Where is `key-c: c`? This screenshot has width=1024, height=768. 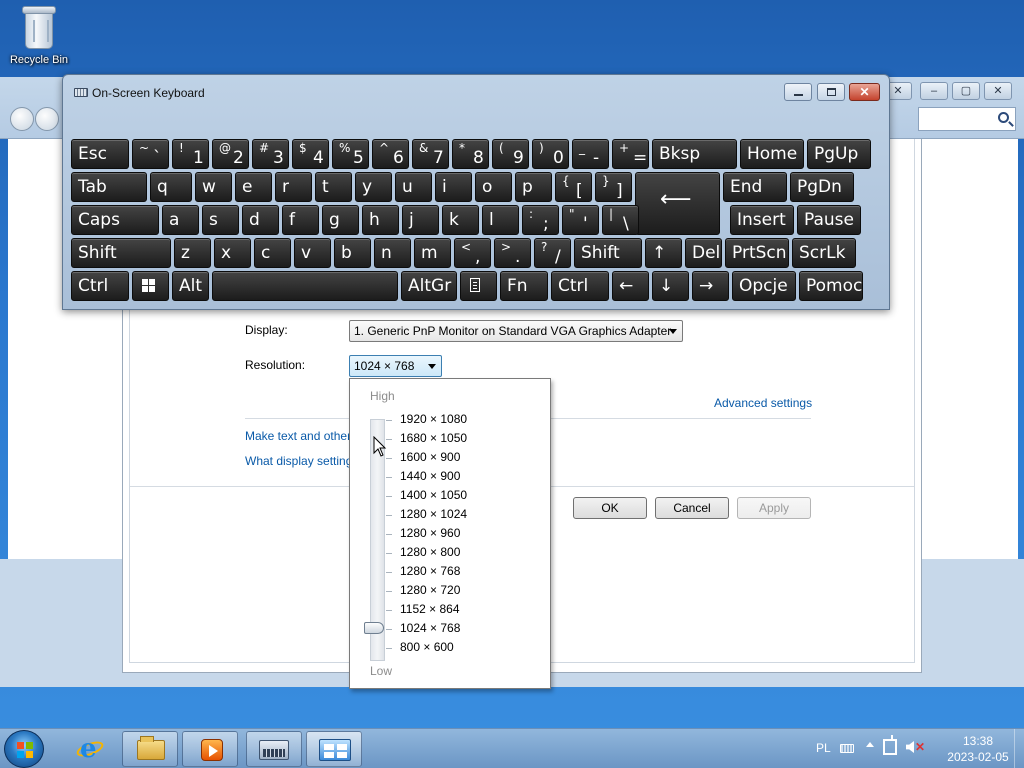 key-c: c is located at coordinates (272, 253).